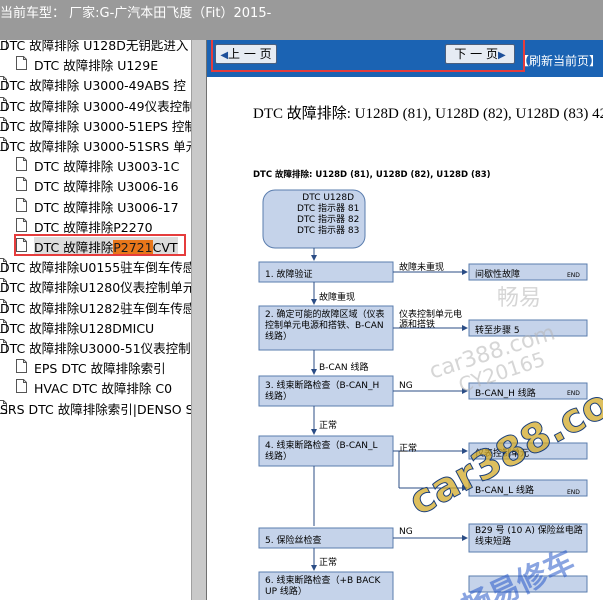 This screenshot has width=603, height=600. I want to click on edge-ng-2: NG, so click(406, 532).